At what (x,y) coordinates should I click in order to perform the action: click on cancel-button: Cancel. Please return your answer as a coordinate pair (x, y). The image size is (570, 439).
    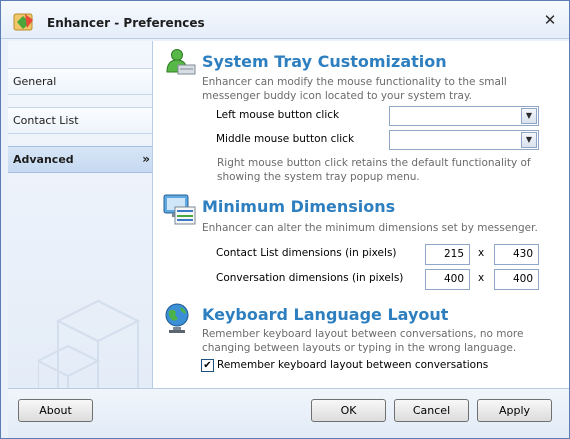
    Looking at the image, I should click on (431, 410).